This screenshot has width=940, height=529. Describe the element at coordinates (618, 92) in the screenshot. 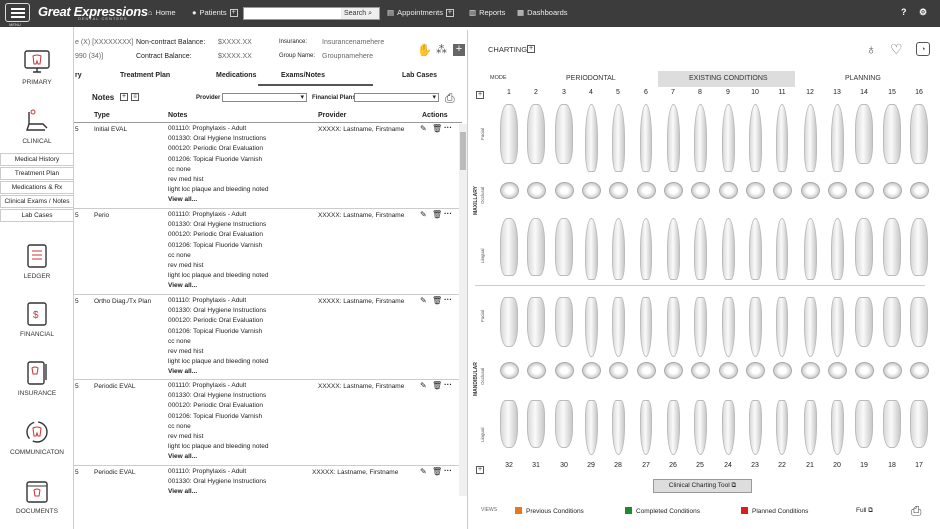

I see `tooth-number-upper: 5` at that location.